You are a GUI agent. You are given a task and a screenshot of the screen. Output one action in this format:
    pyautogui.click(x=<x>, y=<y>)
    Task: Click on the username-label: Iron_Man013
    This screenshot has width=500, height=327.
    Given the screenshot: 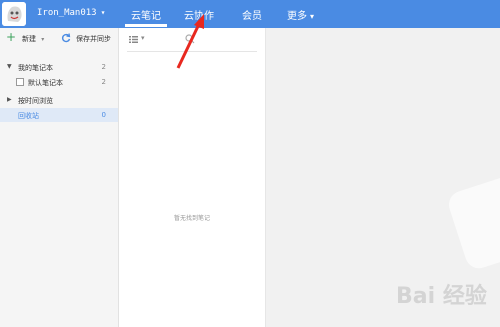 What is the action you would take?
    pyautogui.click(x=67, y=13)
    